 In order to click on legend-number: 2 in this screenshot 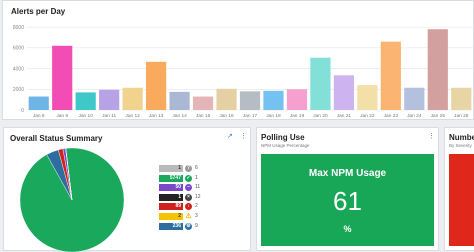, I will do `click(196, 206)`.